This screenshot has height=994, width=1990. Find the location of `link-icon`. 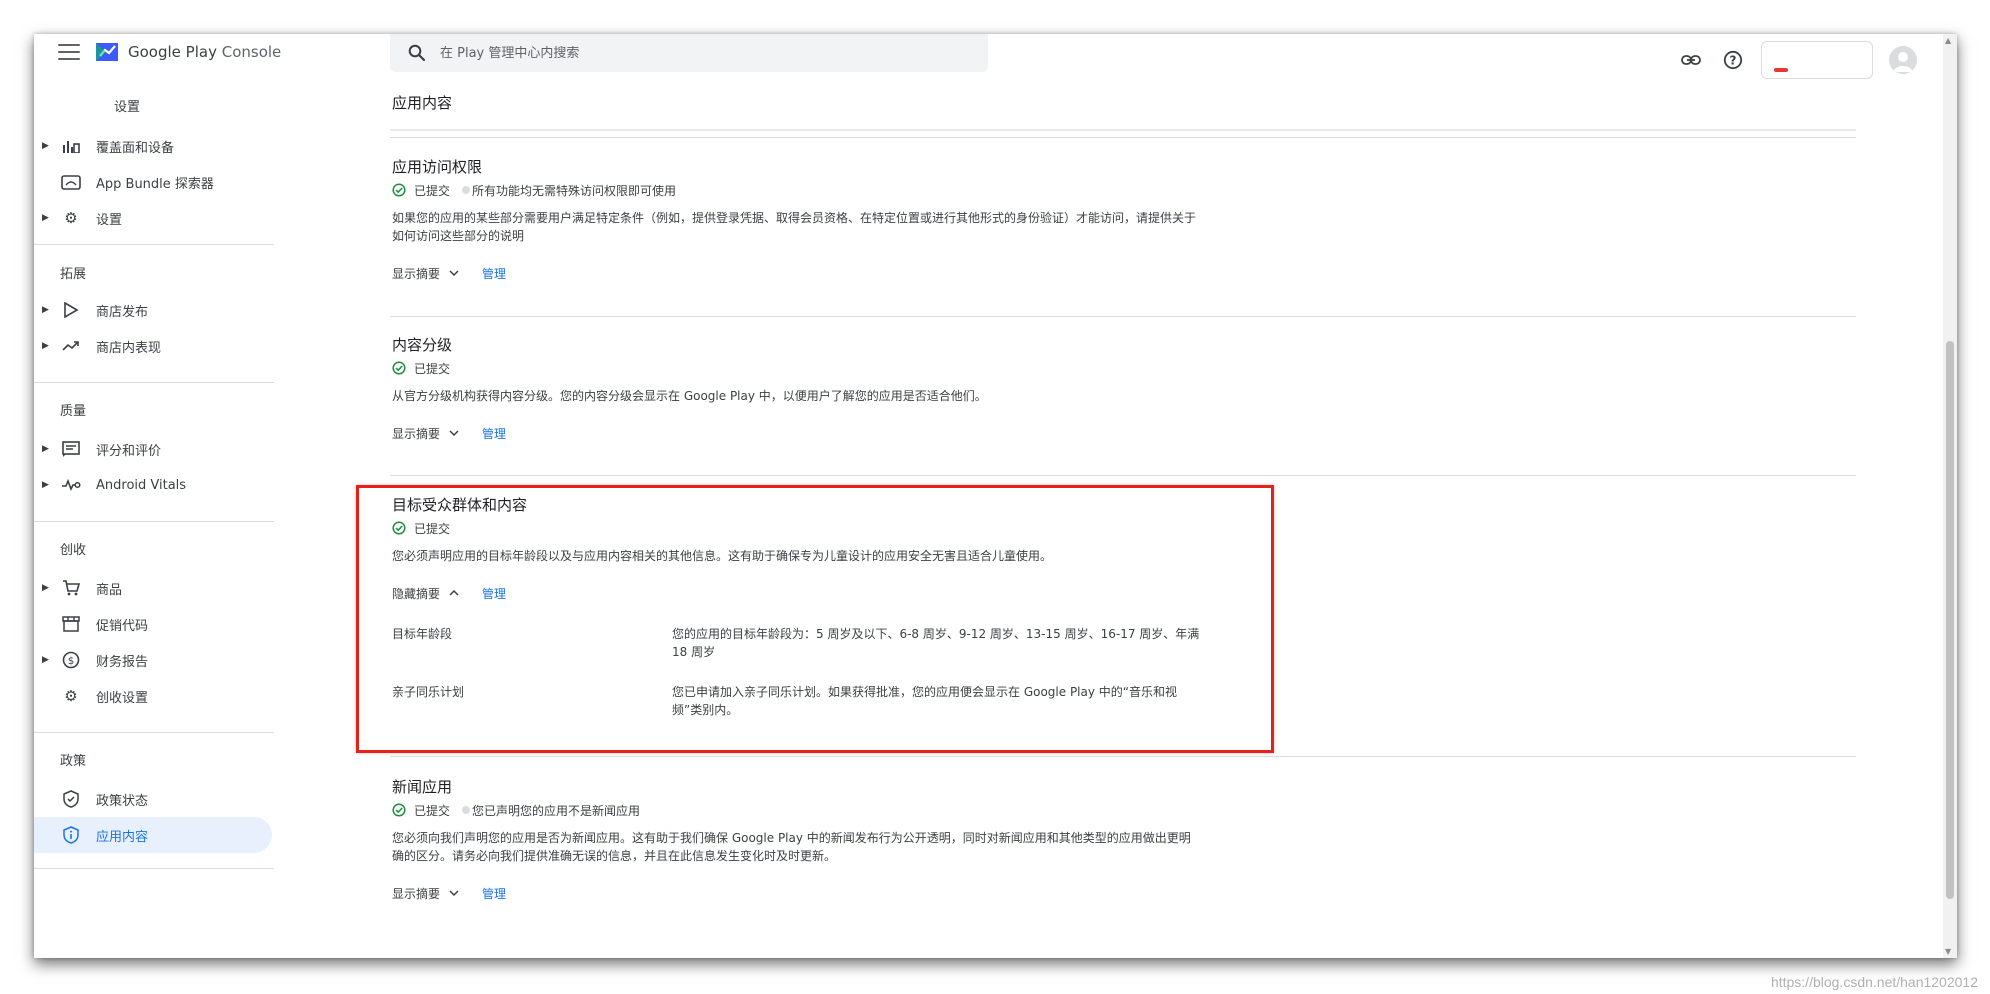

link-icon is located at coordinates (1691, 60).